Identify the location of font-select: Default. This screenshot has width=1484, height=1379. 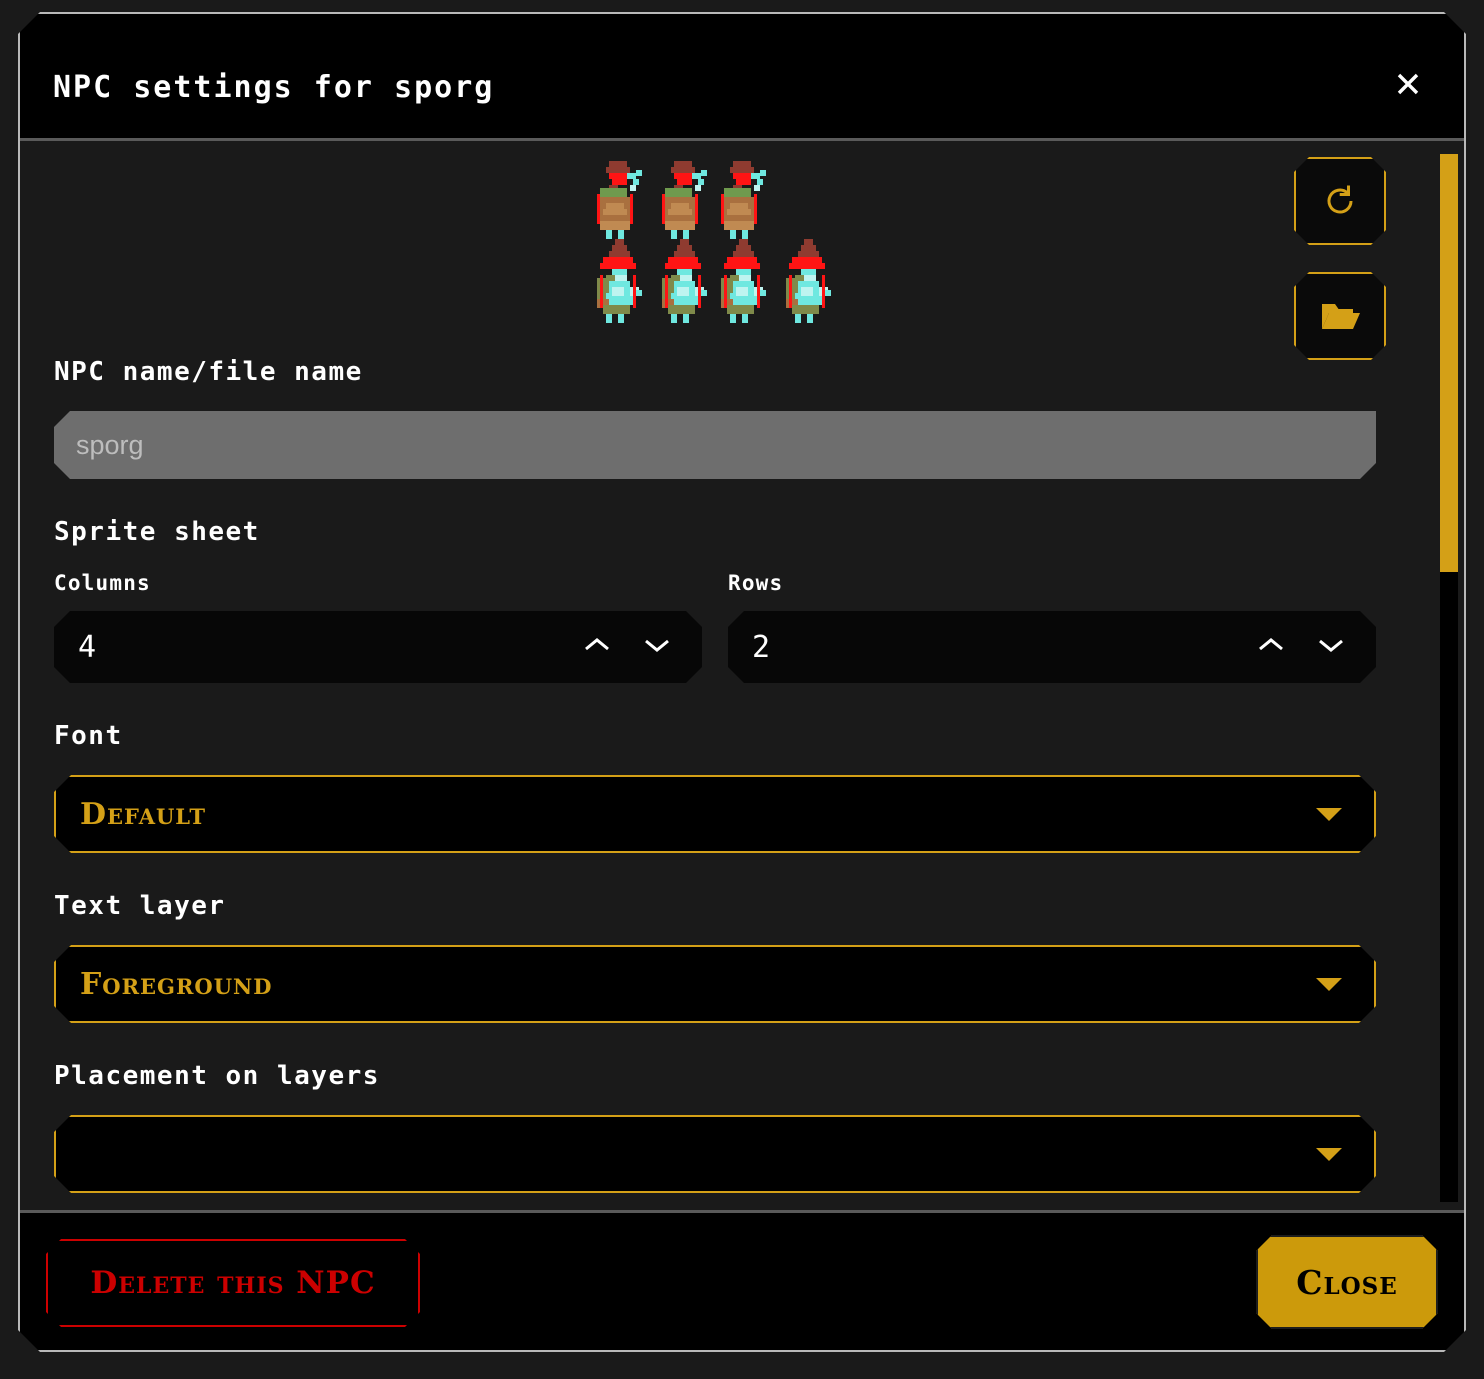
(715, 814).